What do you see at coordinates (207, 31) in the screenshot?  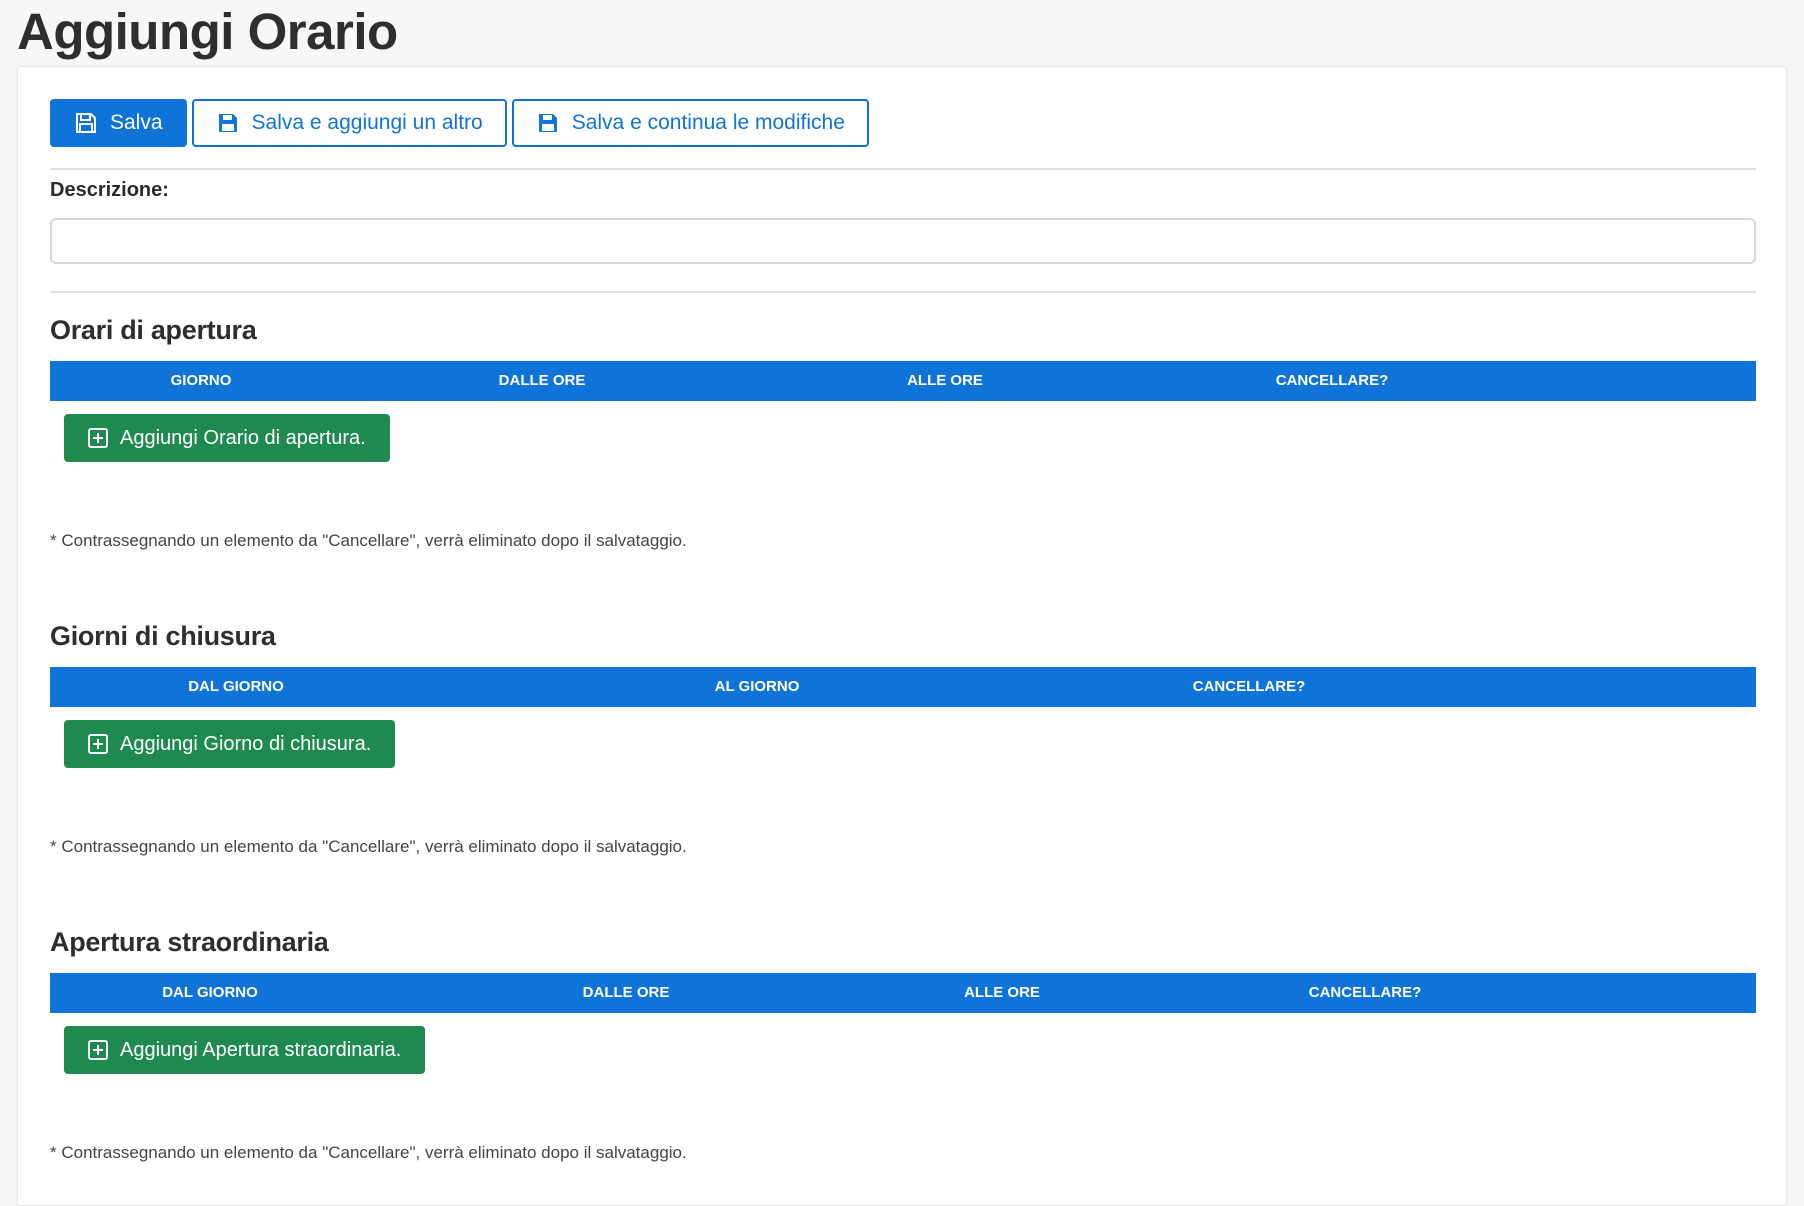 I see `page-title: Aggiungi Orario` at bounding box center [207, 31].